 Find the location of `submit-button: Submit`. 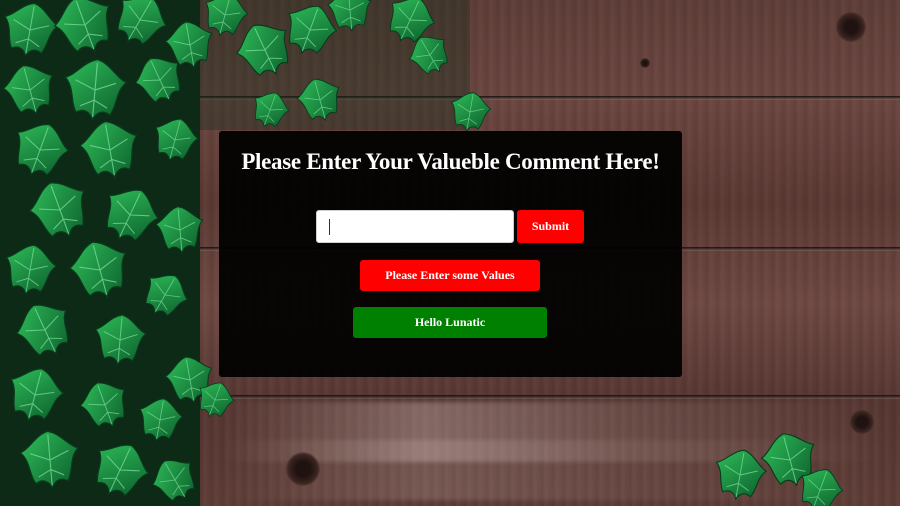

submit-button: Submit is located at coordinates (550, 226).